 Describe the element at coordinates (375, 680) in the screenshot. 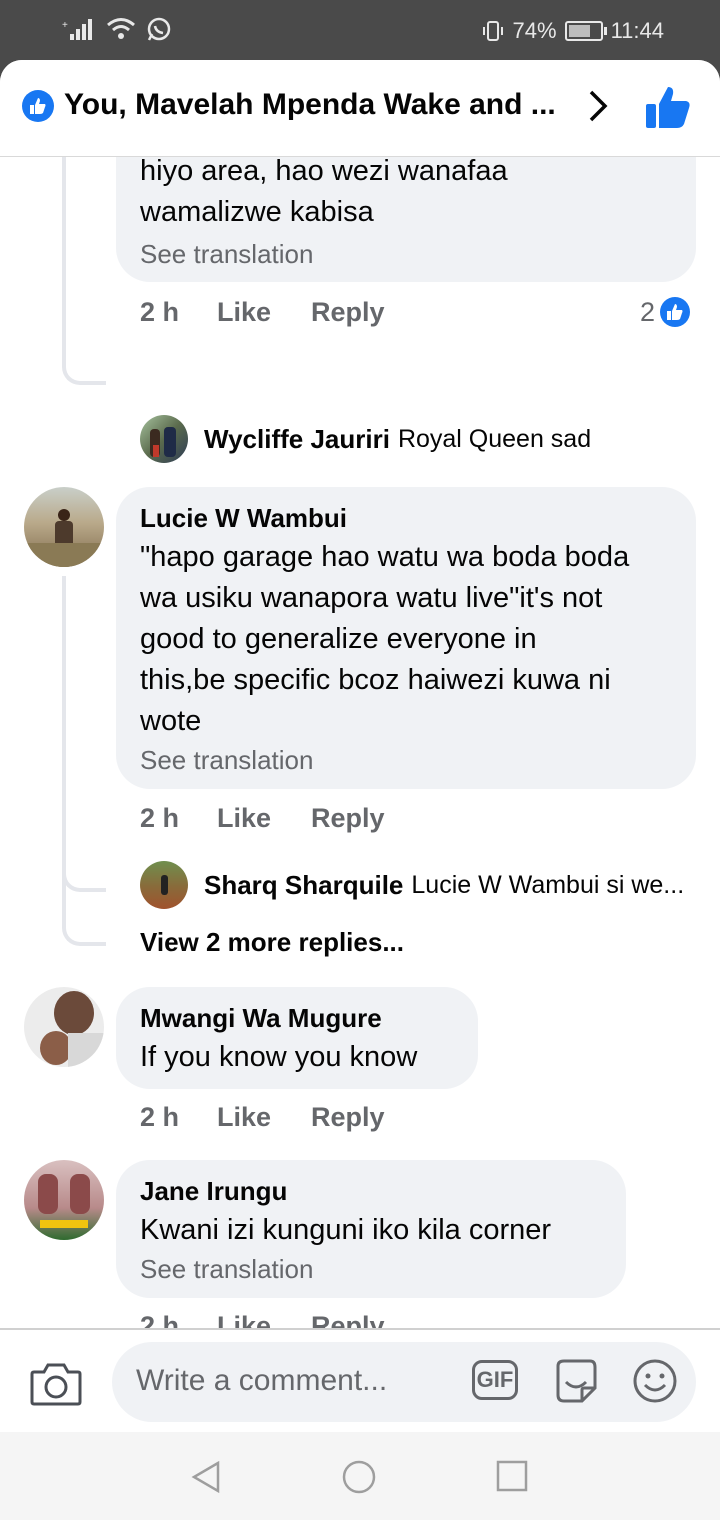

I see `comment-text-line: this,be specific bcoz haiwezi kuwa ni` at that location.